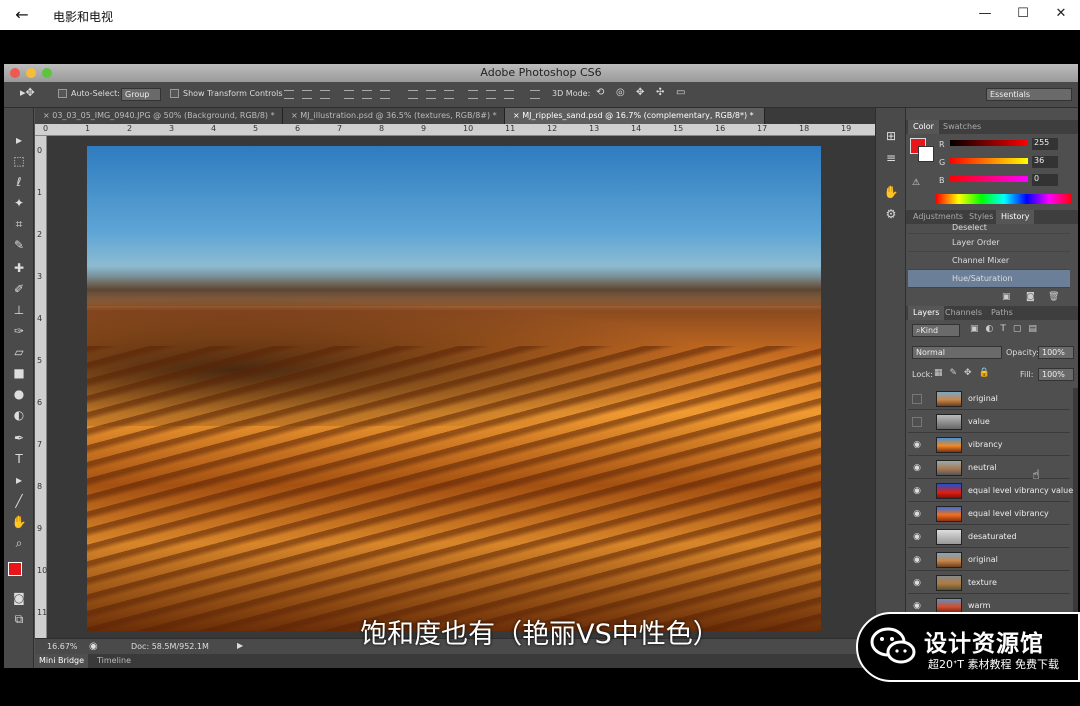 The image size is (1080, 706). What do you see at coordinates (19, 373) in the screenshot?
I see `gradient-tool-icon: ■` at bounding box center [19, 373].